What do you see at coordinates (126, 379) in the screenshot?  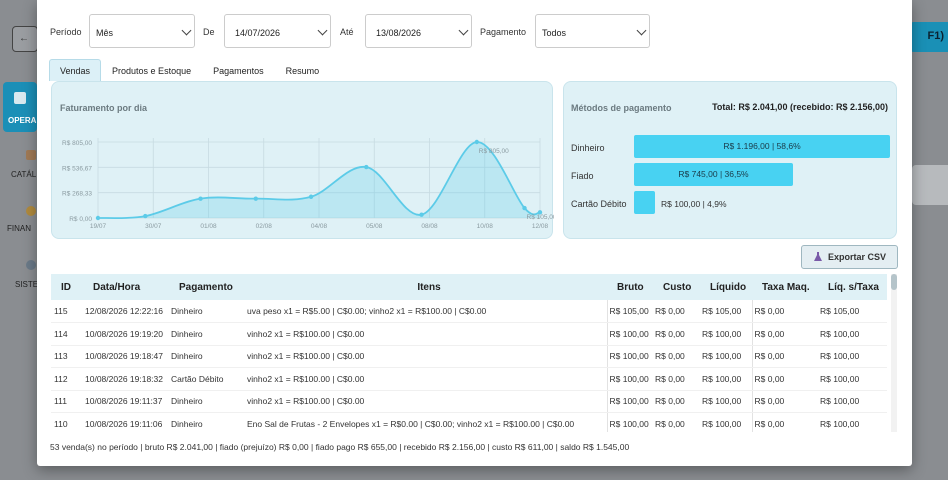 I see `table-cell: 10/08/2026 19:18:32` at bounding box center [126, 379].